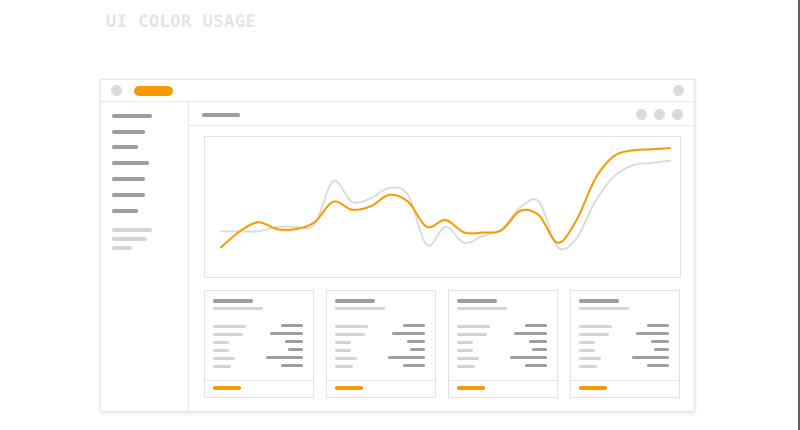  I want to click on comparison-series-line, so click(445, 205).